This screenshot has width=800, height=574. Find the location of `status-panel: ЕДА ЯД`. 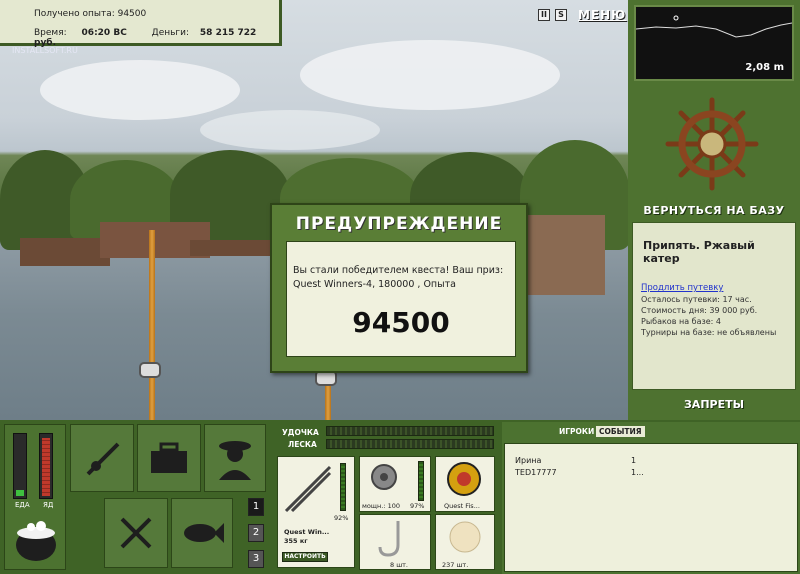

status-panel: ЕДА ЯД is located at coordinates (35, 497).